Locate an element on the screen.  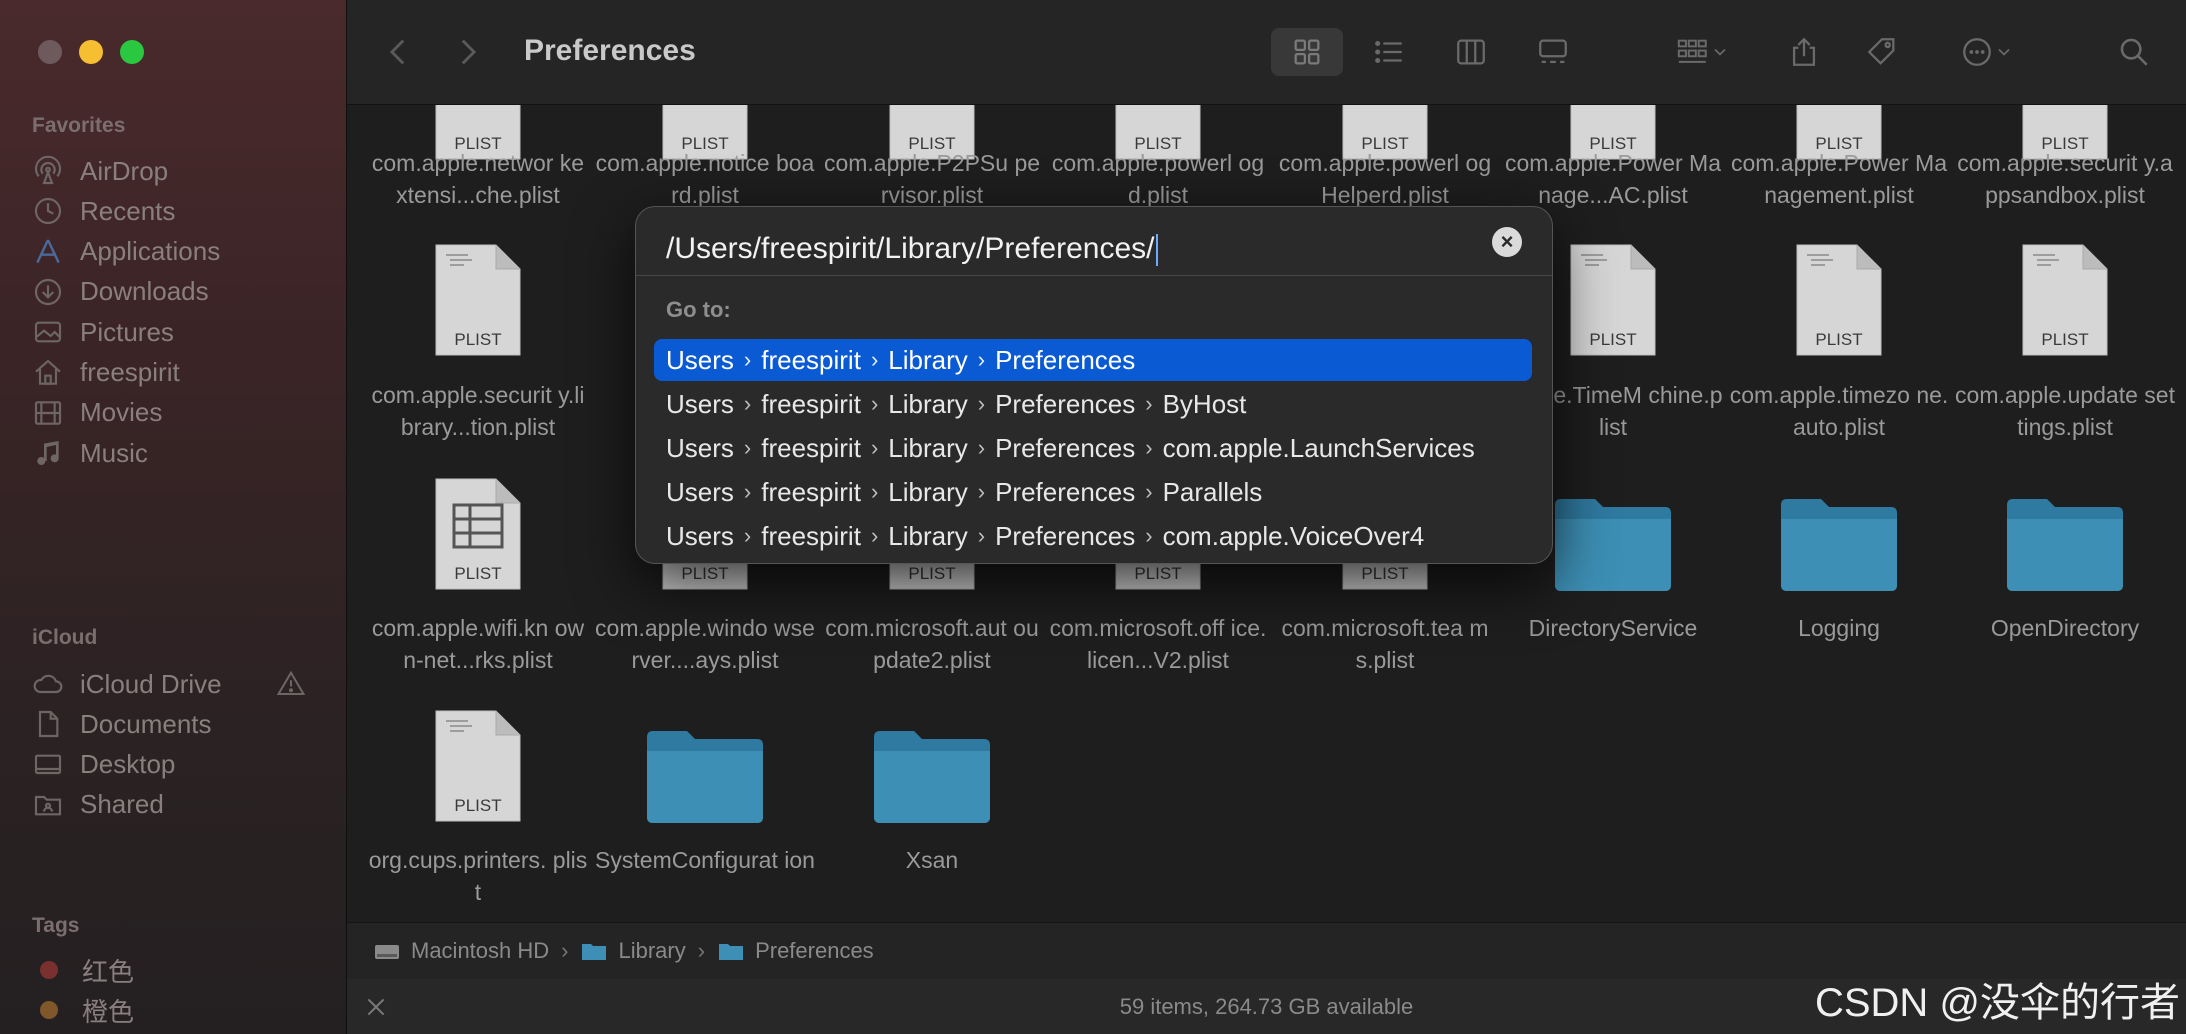
zoom-button is located at coordinates (132, 52).